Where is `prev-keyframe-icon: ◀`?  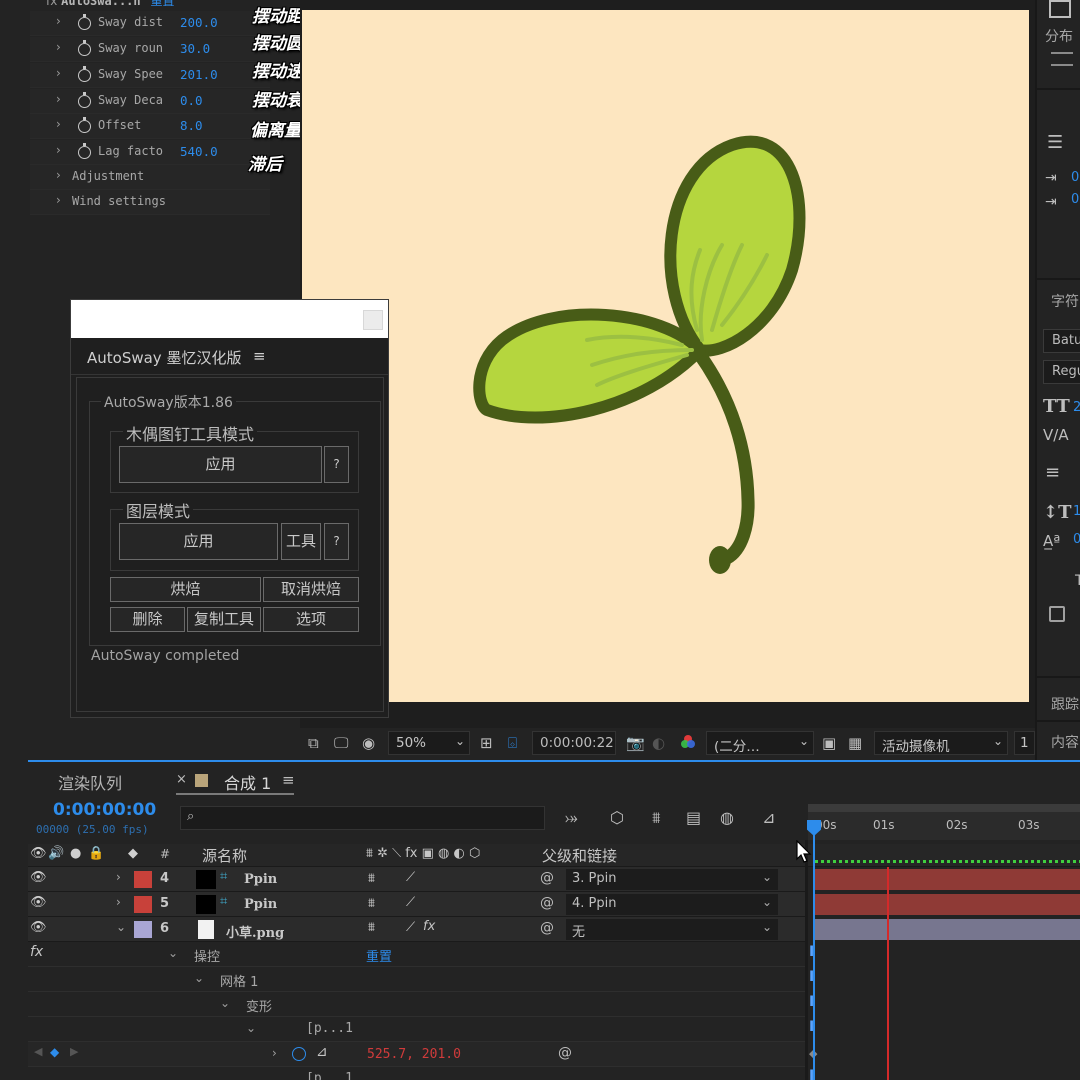 prev-keyframe-icon: ◀ is located at coordinates (38, 1051).